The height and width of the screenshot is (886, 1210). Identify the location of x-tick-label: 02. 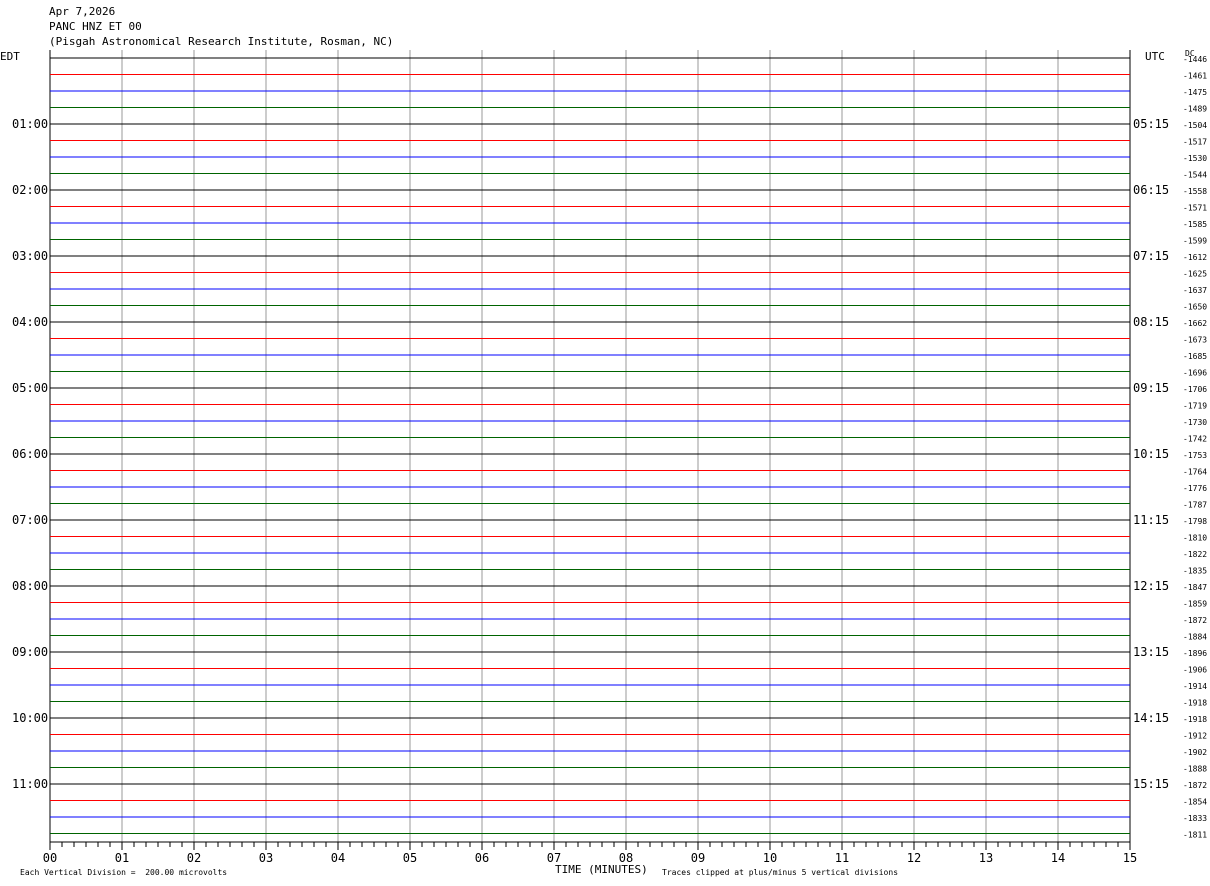
(194, 858).